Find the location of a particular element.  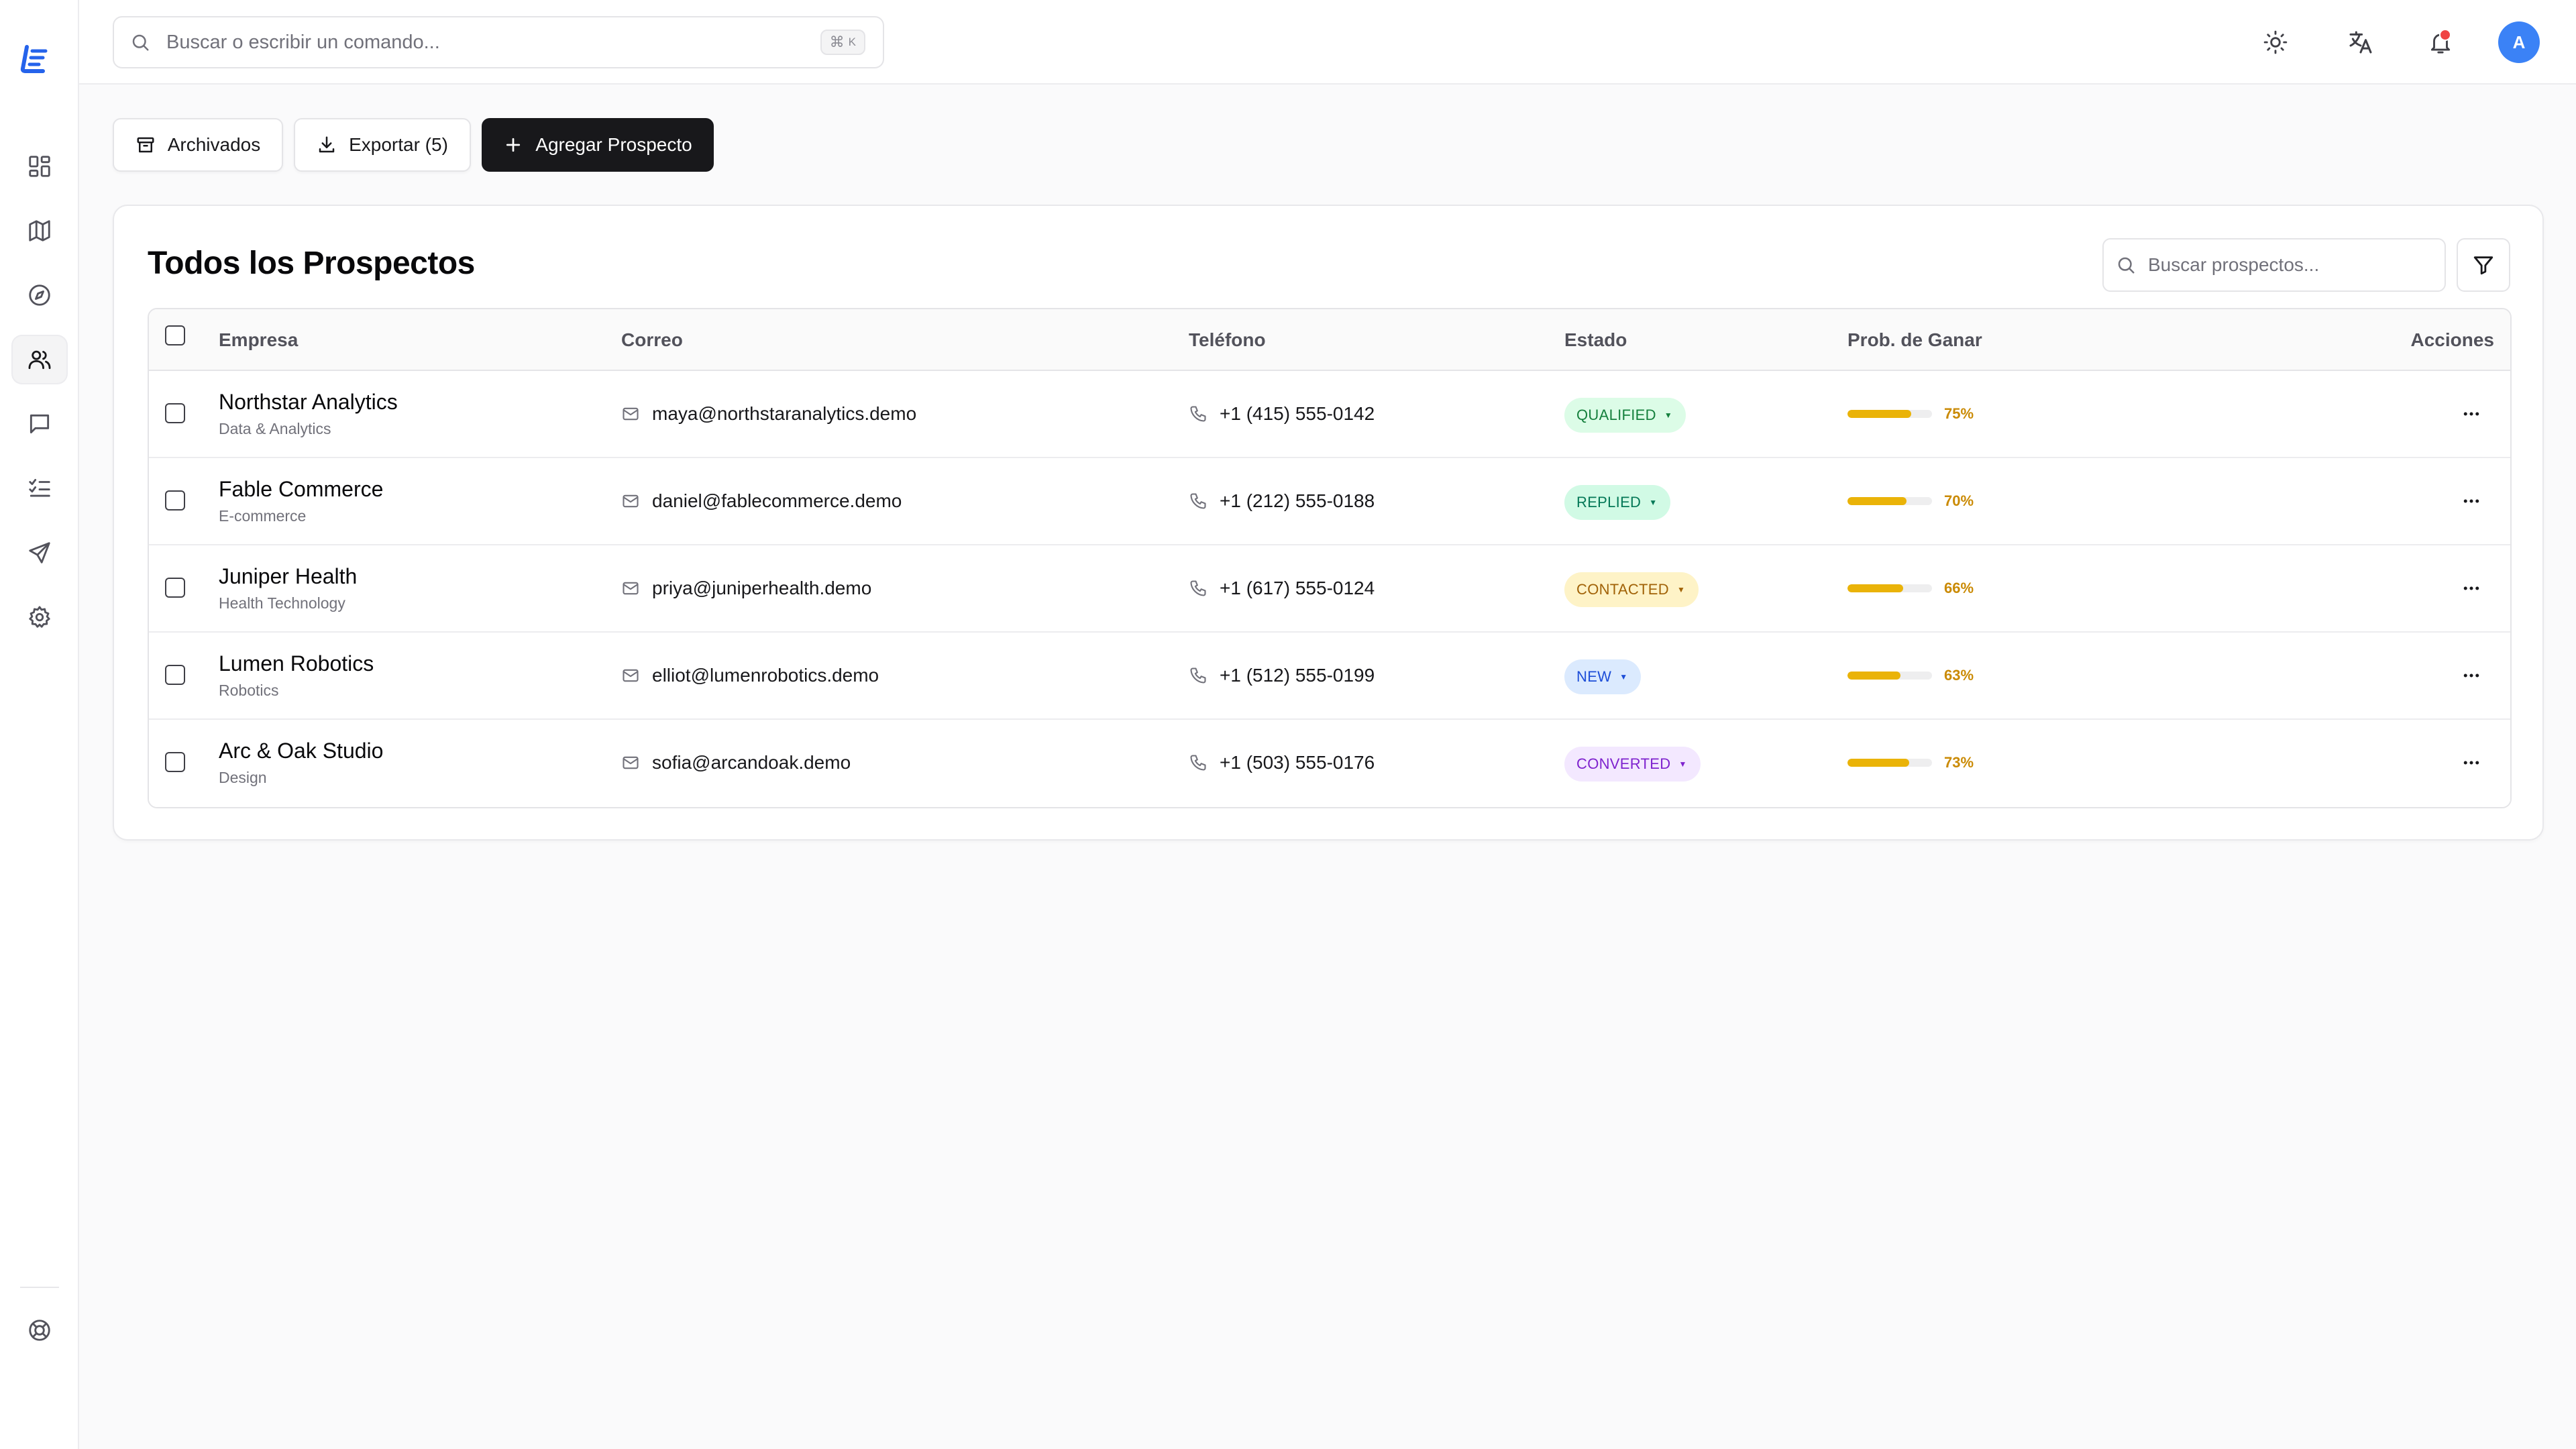

email-value: priya@juniperhealth.demo is located at coordinates (761, 588).